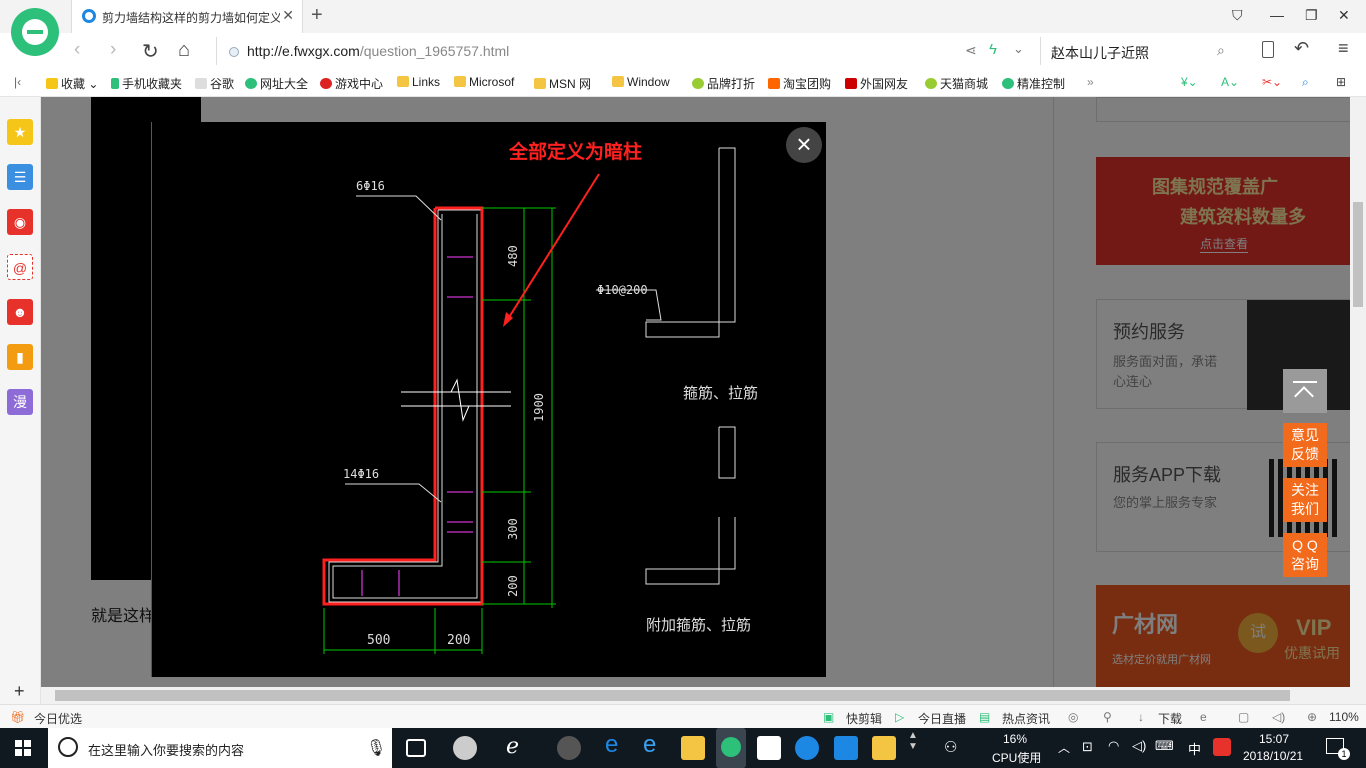  I want to click on minimize-button: —, so click(1277, 15).